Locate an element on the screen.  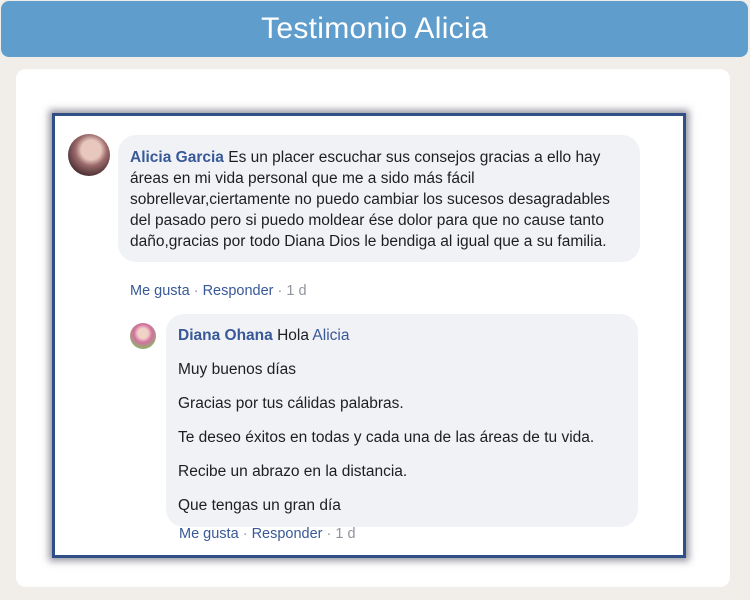
reply-mention: Alicia is located at coordinates (330, 335).